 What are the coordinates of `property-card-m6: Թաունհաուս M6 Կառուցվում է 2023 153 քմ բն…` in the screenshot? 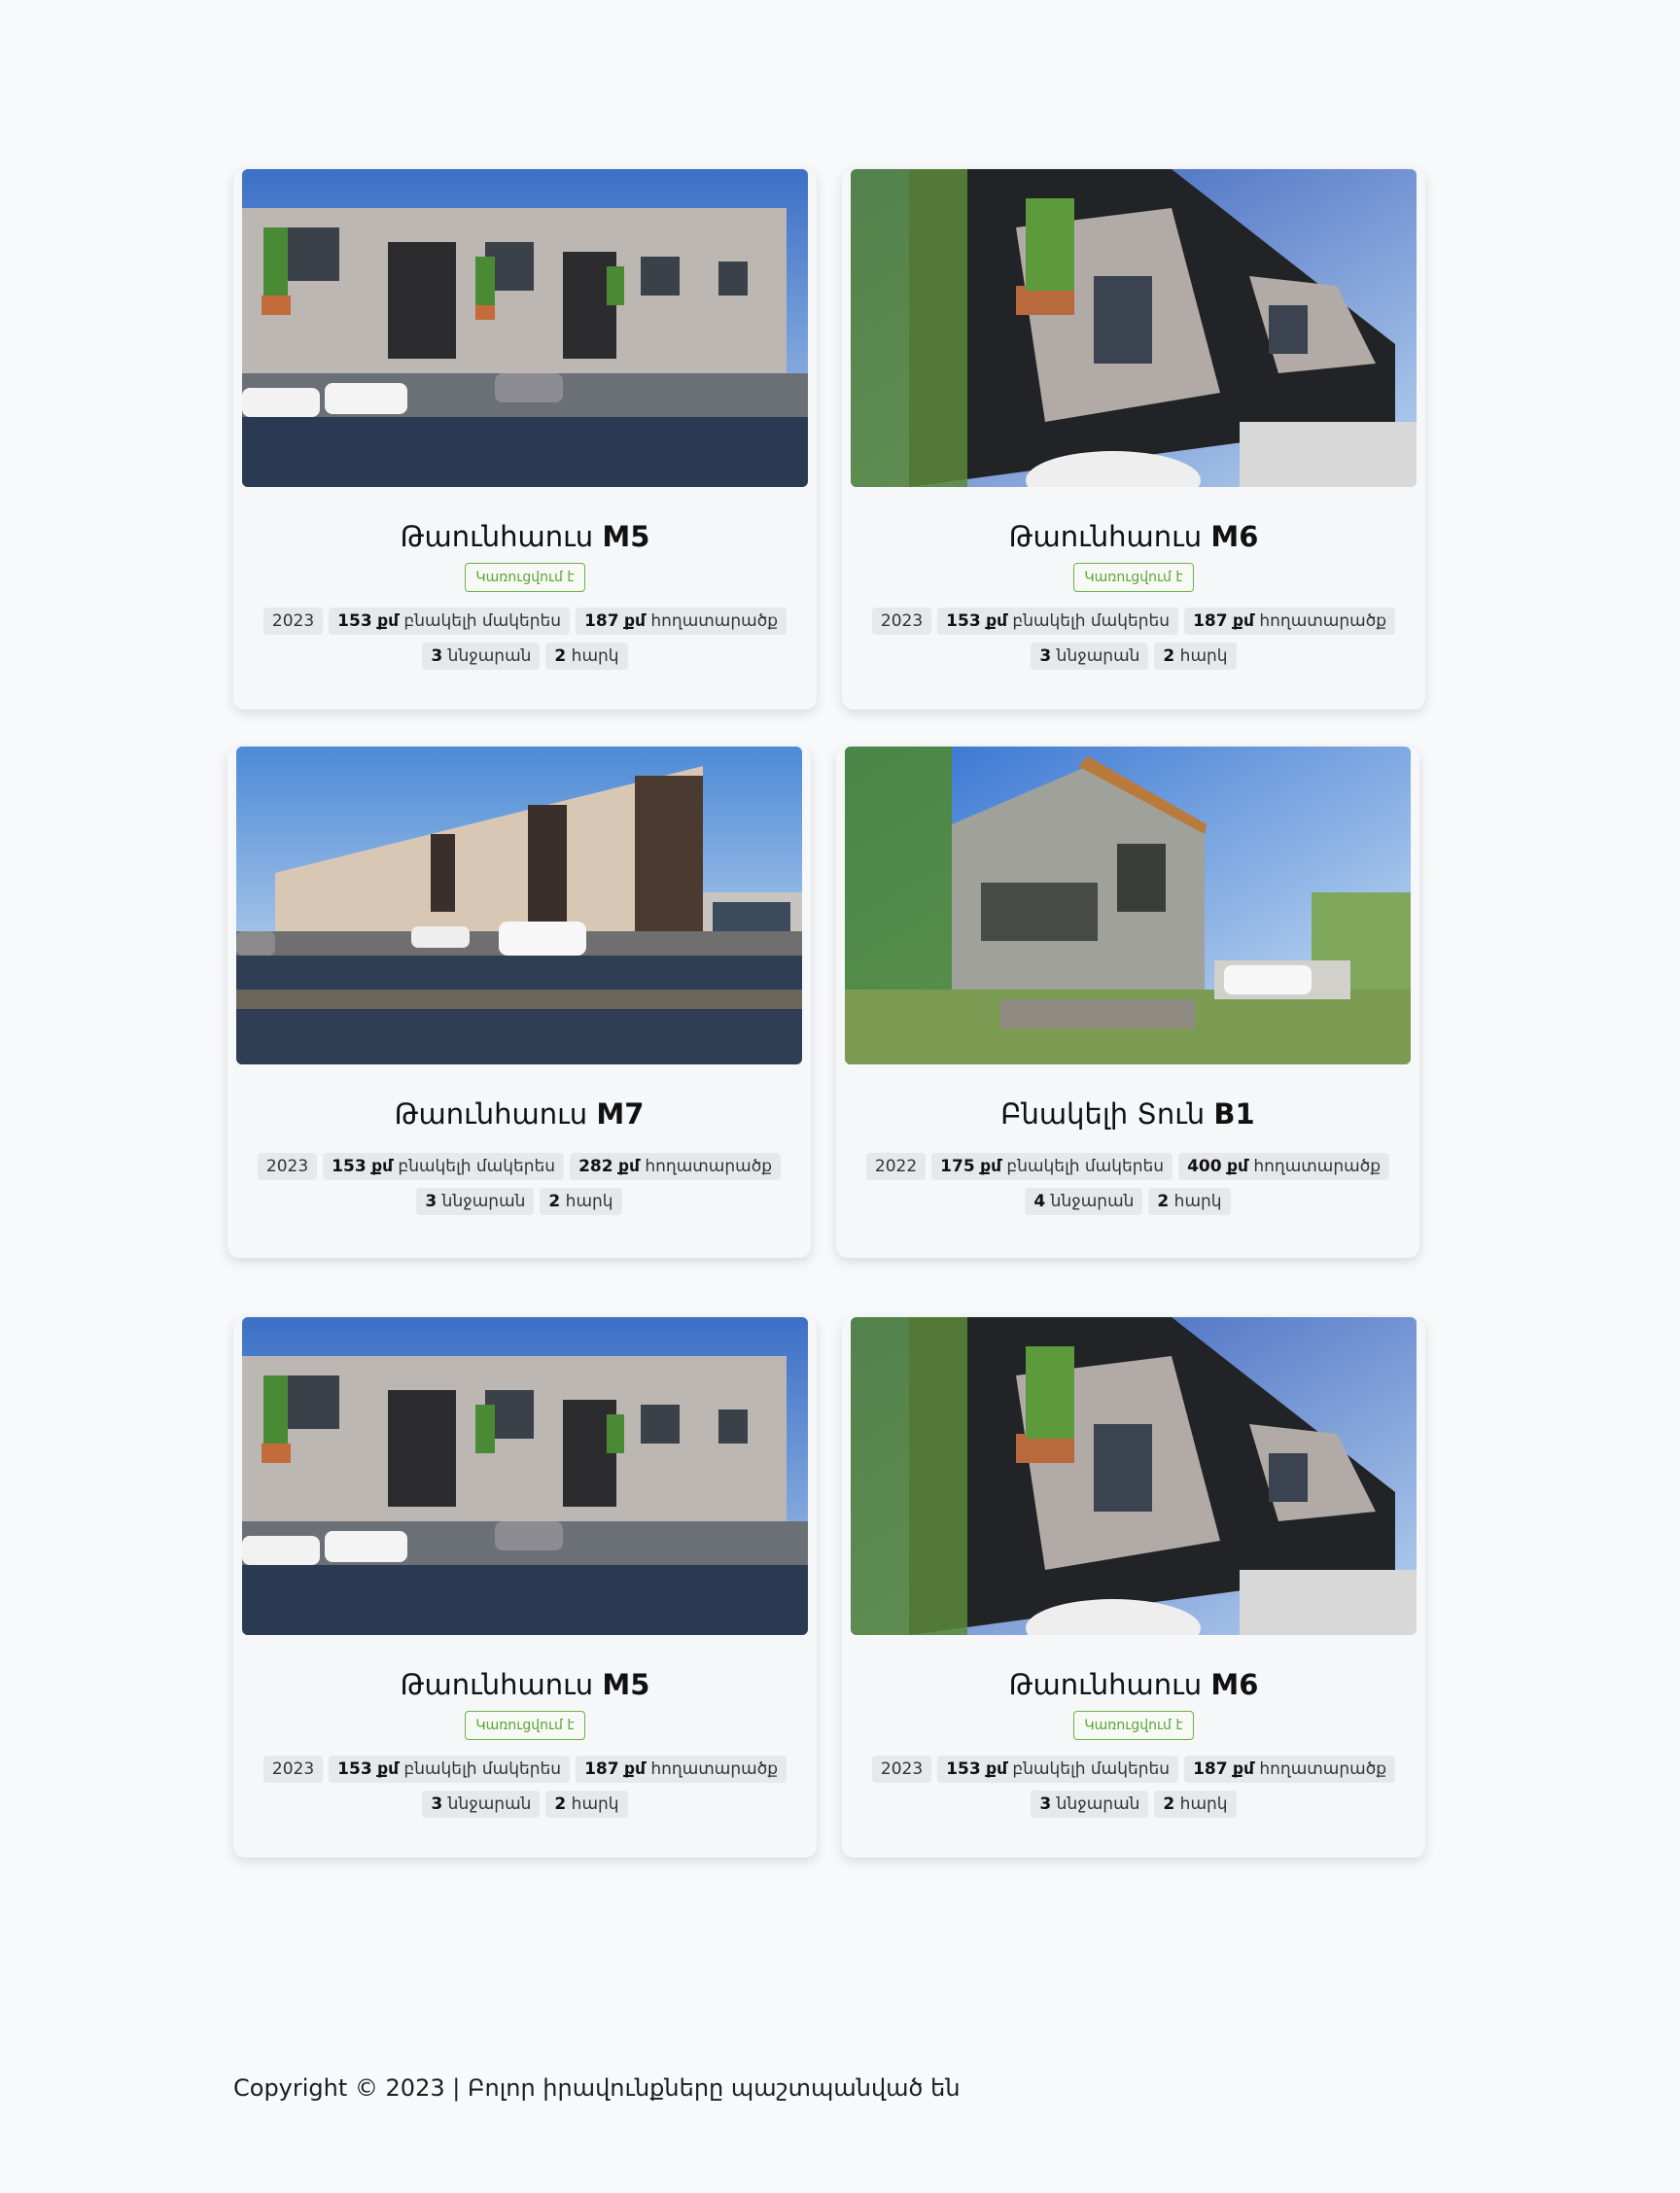 It's located at (1133, 439).